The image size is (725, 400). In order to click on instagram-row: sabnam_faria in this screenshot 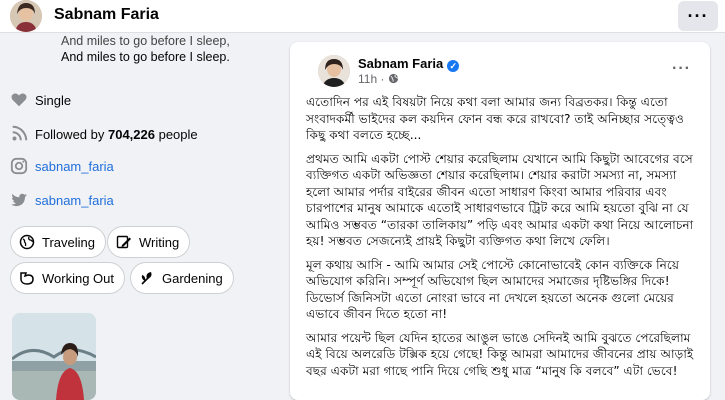, I will do `click(141, 166)`.